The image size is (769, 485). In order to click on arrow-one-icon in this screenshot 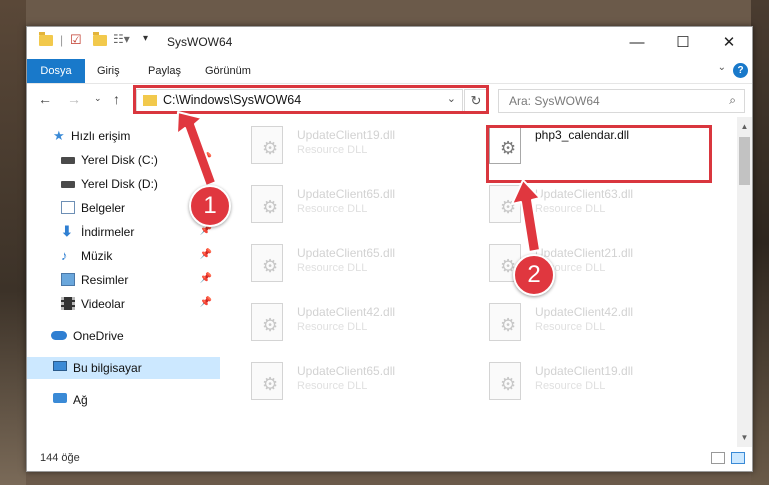, I will do `click(196, 149)`.